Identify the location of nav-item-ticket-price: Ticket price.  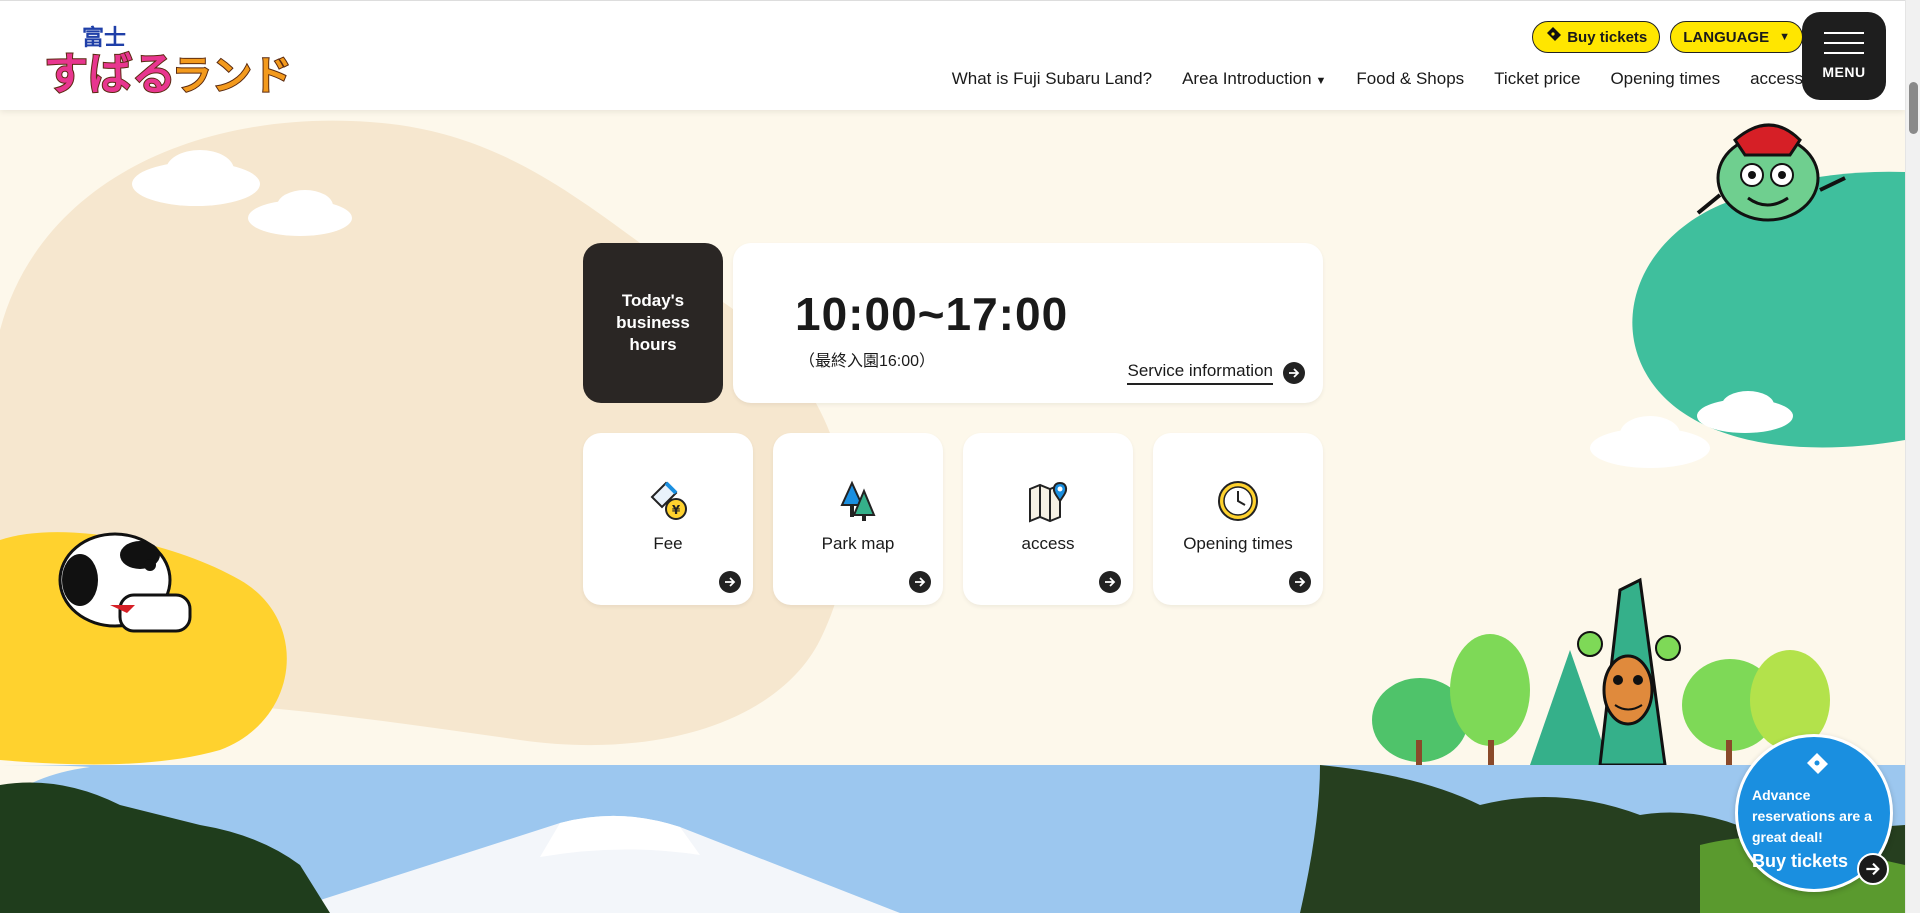
(1537, 79).